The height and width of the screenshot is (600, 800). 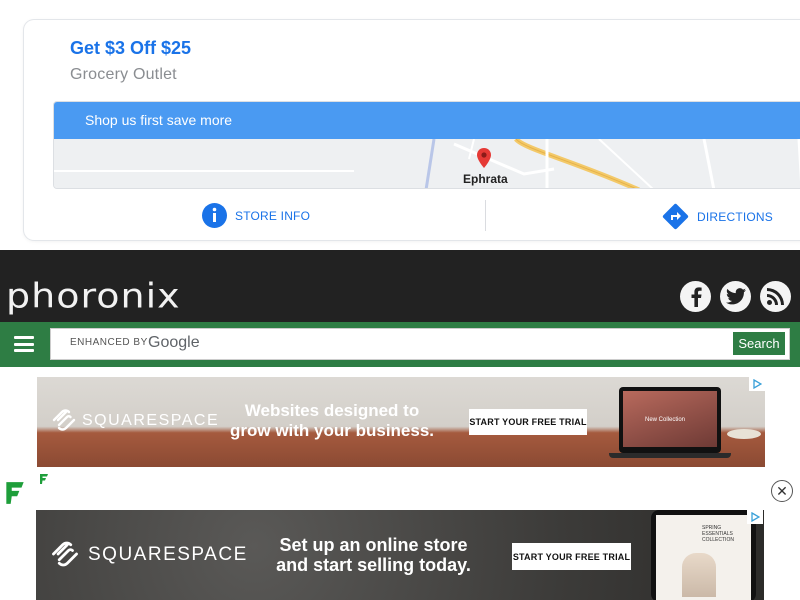 I want to click on store-map: Shop us first save more Ephrata, so click(x=426, y=145).